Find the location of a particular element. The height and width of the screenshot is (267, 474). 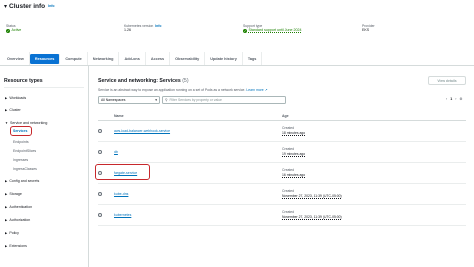

sidebar-group-cluster: ▶ Cluster is located at coordinates (13, 110).